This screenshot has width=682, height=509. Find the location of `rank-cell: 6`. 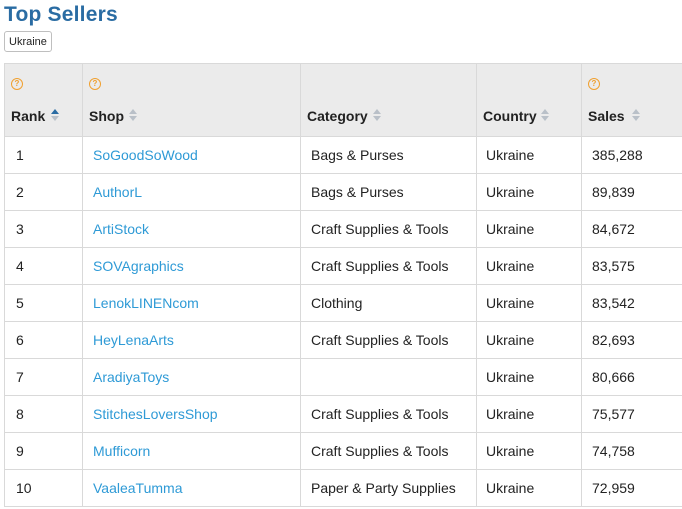

rank-cell: 6 is located at coordinates (20, 340).